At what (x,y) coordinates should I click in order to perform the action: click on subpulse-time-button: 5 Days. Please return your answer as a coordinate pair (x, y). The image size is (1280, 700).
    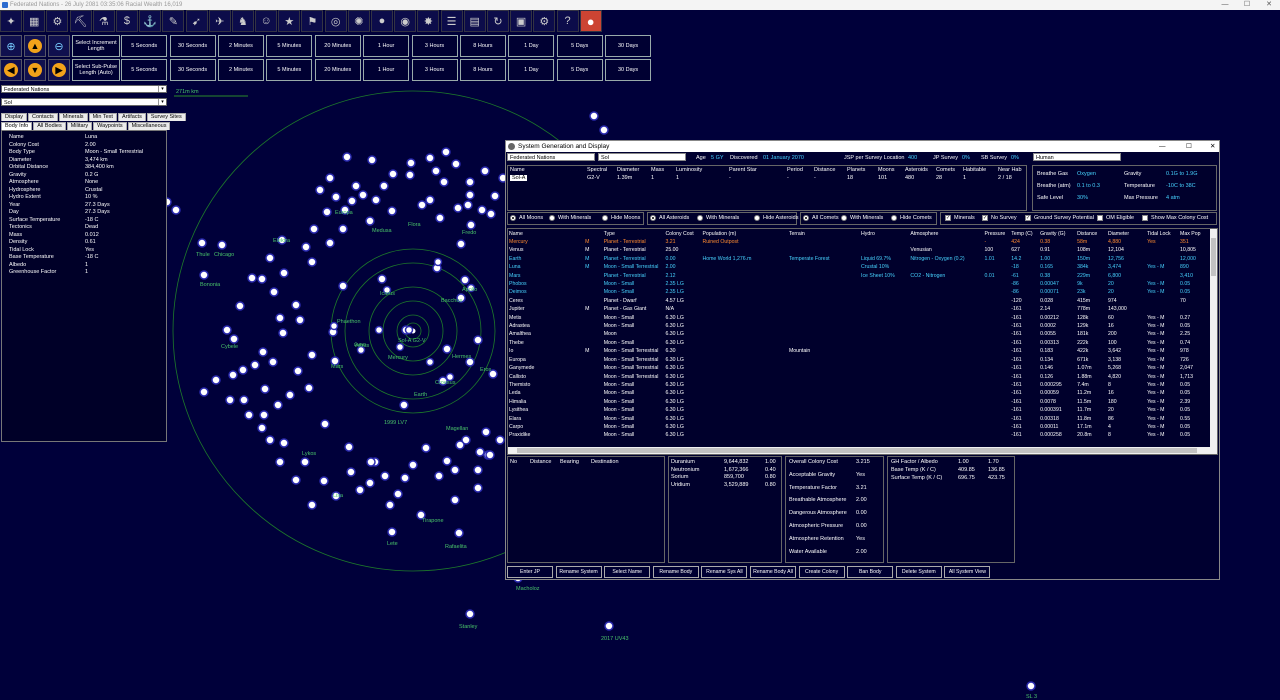
    Looking at the image, I should click on (579, 70).